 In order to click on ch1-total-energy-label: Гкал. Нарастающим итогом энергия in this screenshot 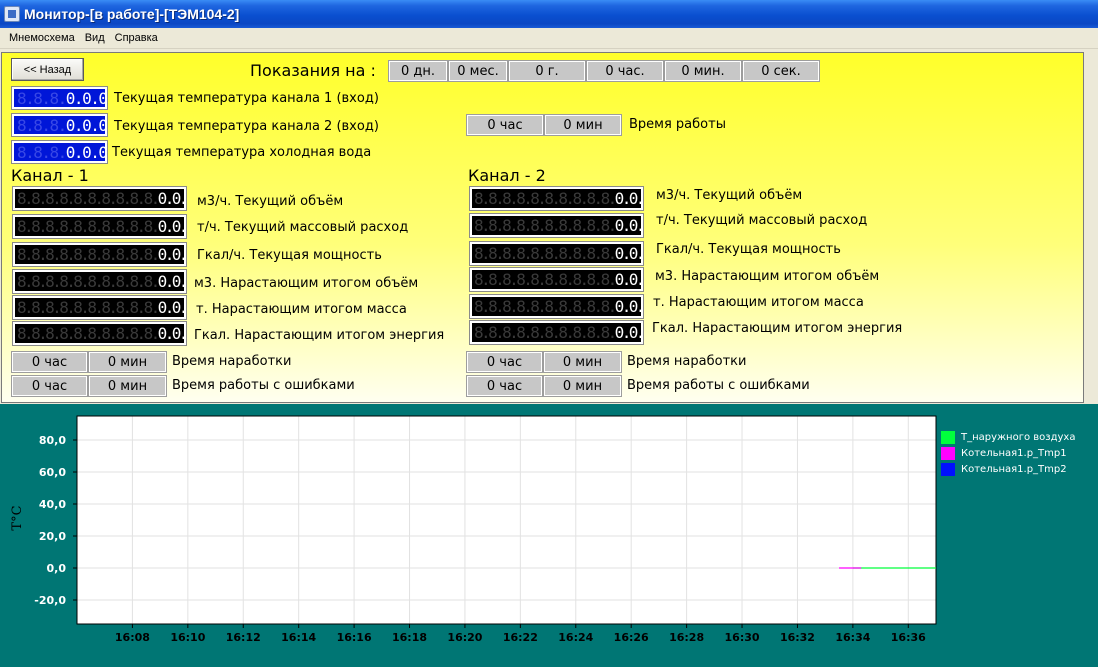, I will do `click(319, 335)`.